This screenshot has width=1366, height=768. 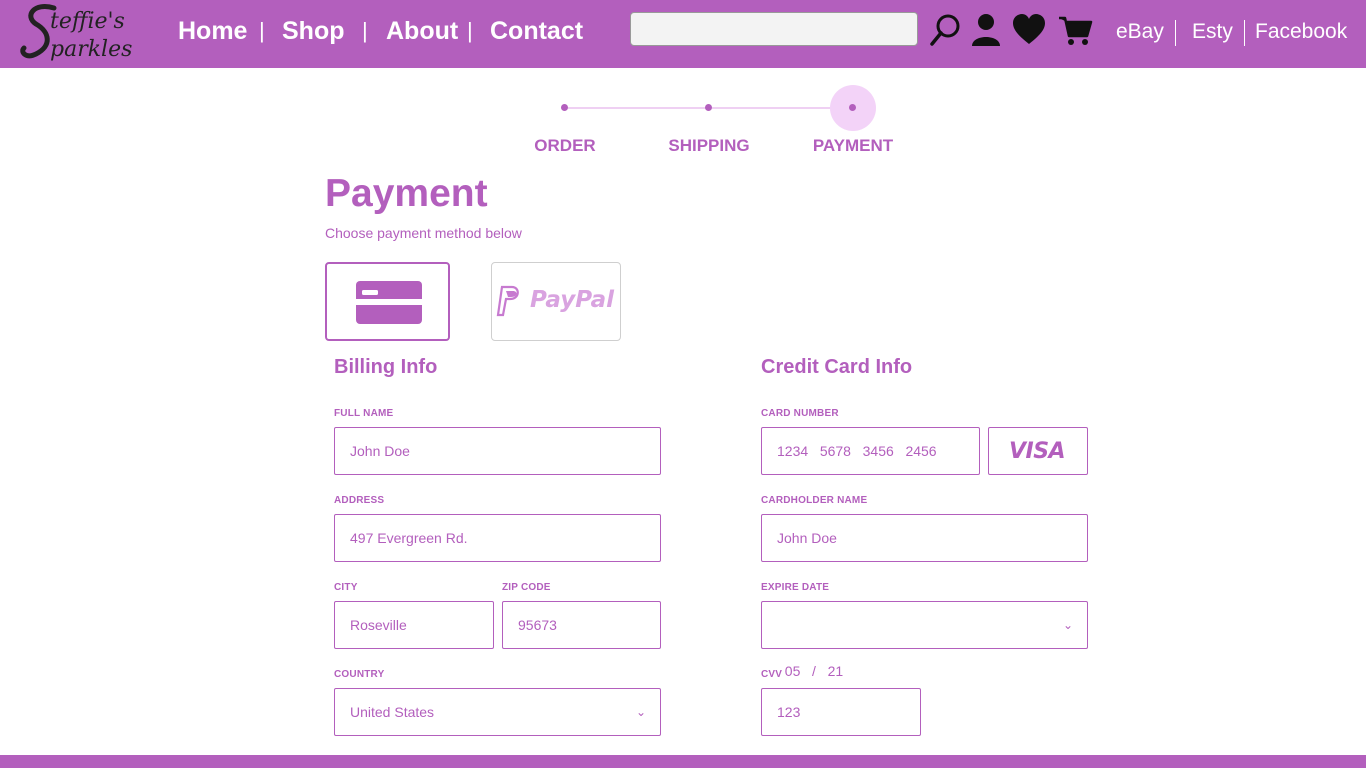 What do you see at coordinates (708, 107) in the screenshot?
I see `step-dot-shipping` at bounding box center [708, 107].